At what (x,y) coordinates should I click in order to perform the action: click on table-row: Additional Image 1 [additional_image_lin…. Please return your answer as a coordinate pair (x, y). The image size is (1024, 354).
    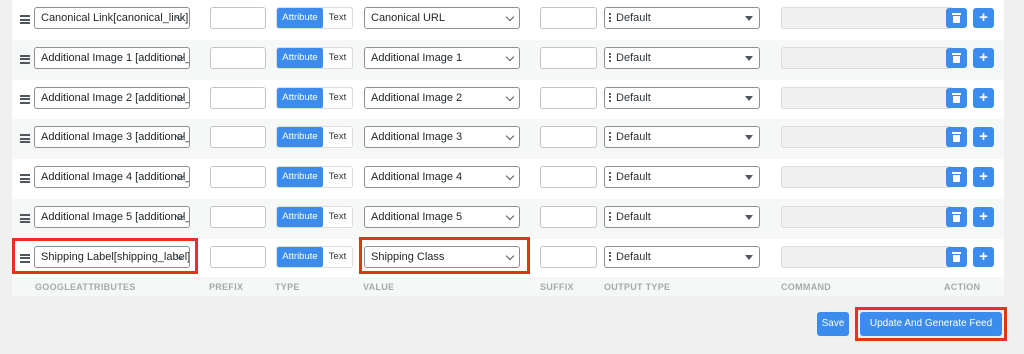
    Looking at the image, I should click on (508, 59).